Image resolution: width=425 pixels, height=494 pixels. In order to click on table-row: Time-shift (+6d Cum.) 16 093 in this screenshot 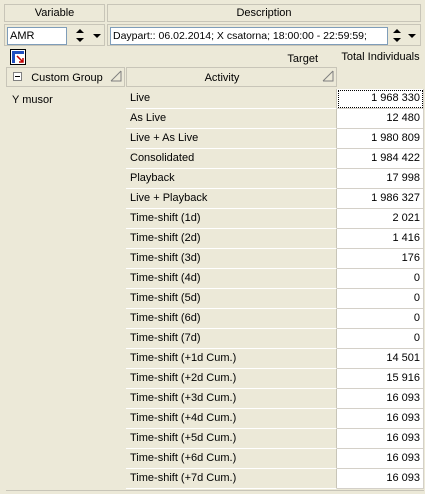, I will do `click(275, 459)`.